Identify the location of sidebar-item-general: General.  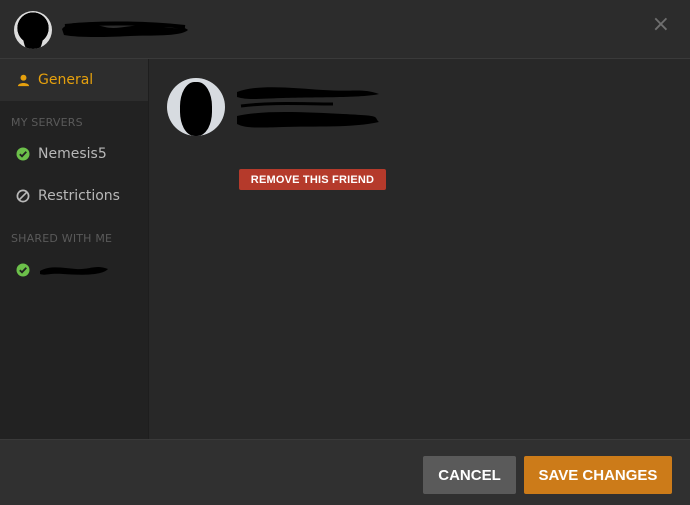
(74, 80).